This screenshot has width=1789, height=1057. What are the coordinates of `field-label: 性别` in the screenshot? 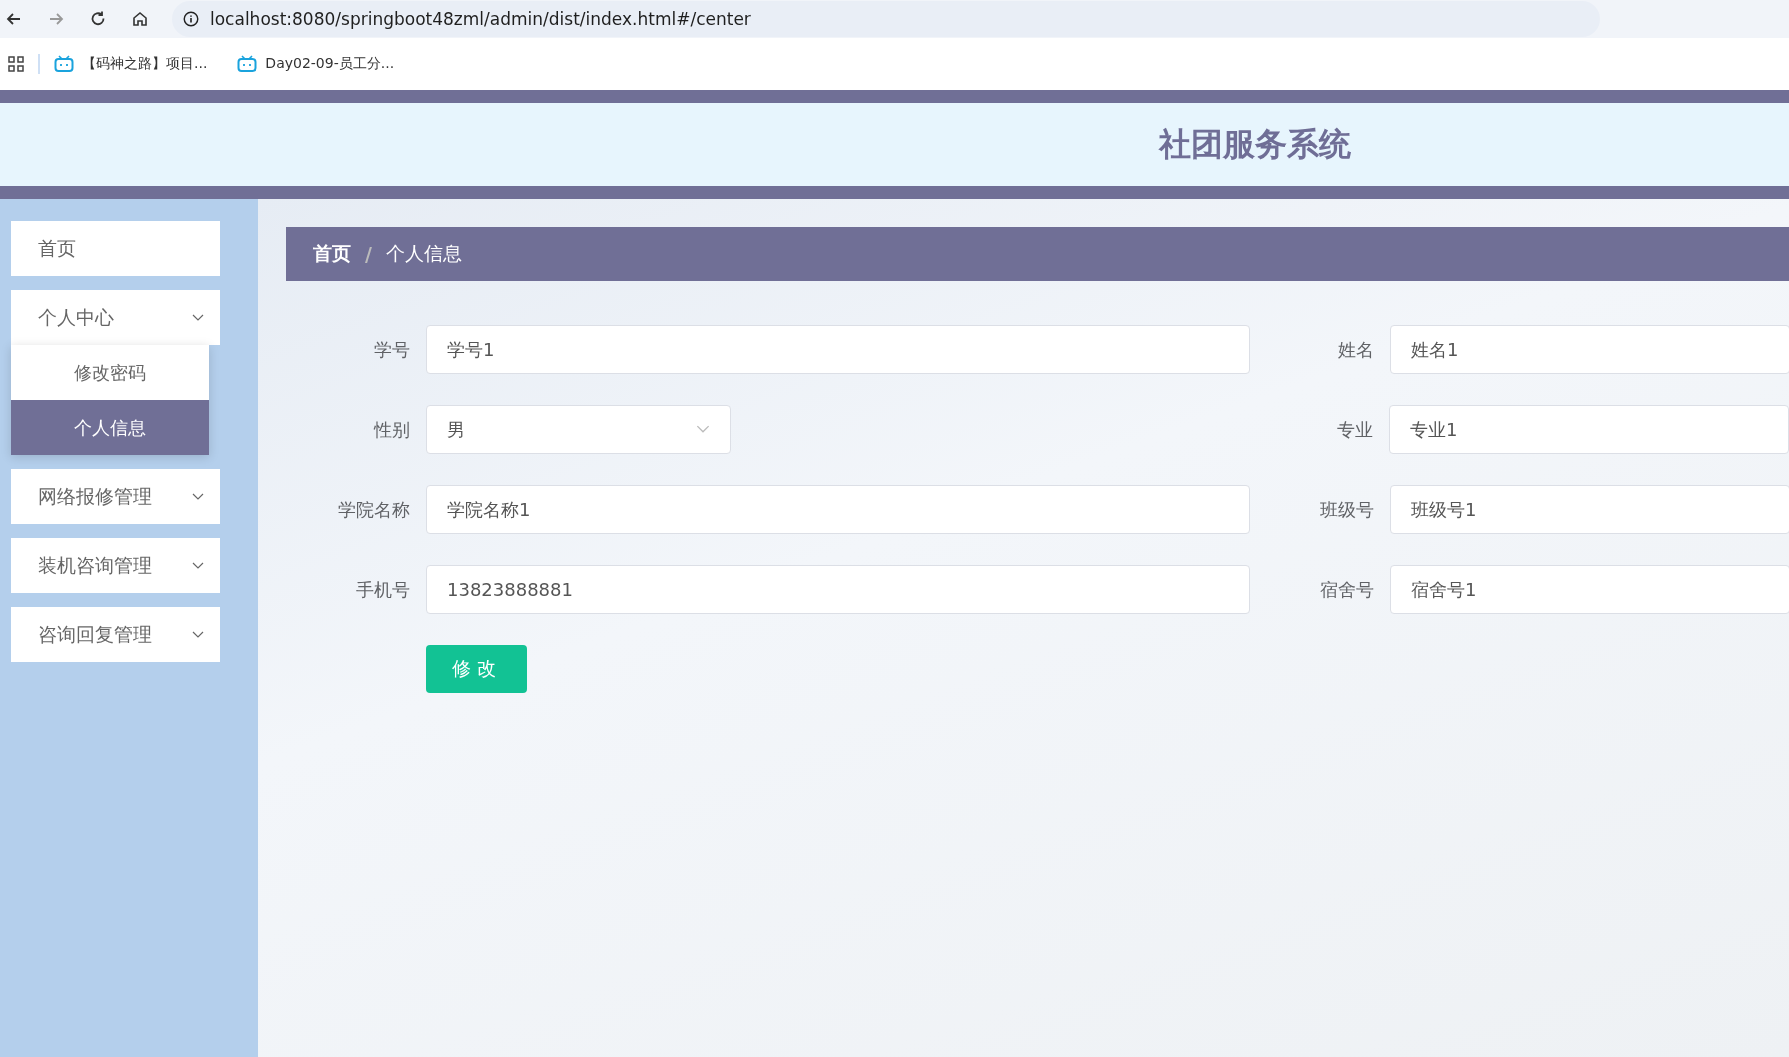 It's located at (391, 429).